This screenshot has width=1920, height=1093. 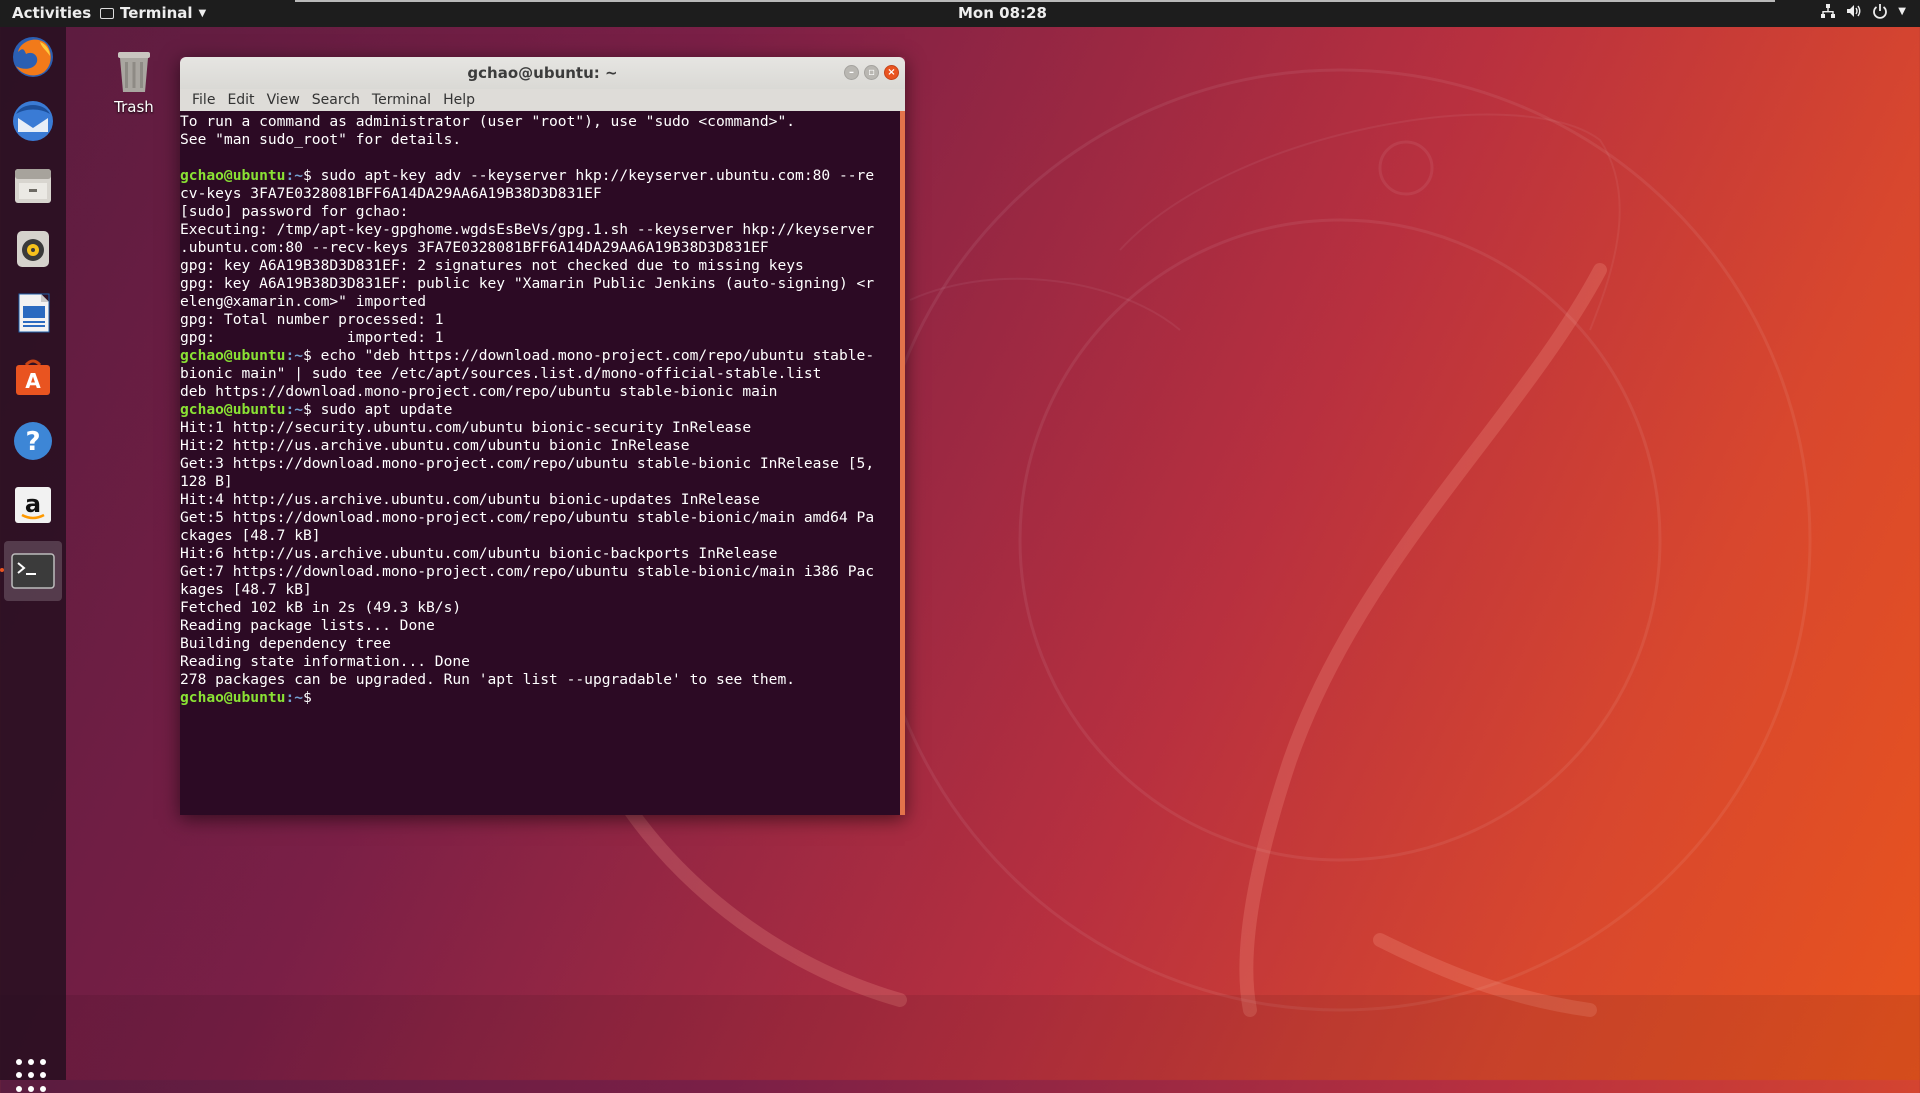 What do you see at coordinates (206, 481) in the screenshot?
I see `terminal-output-line: 128 B]` at bounding box center [206, 481].